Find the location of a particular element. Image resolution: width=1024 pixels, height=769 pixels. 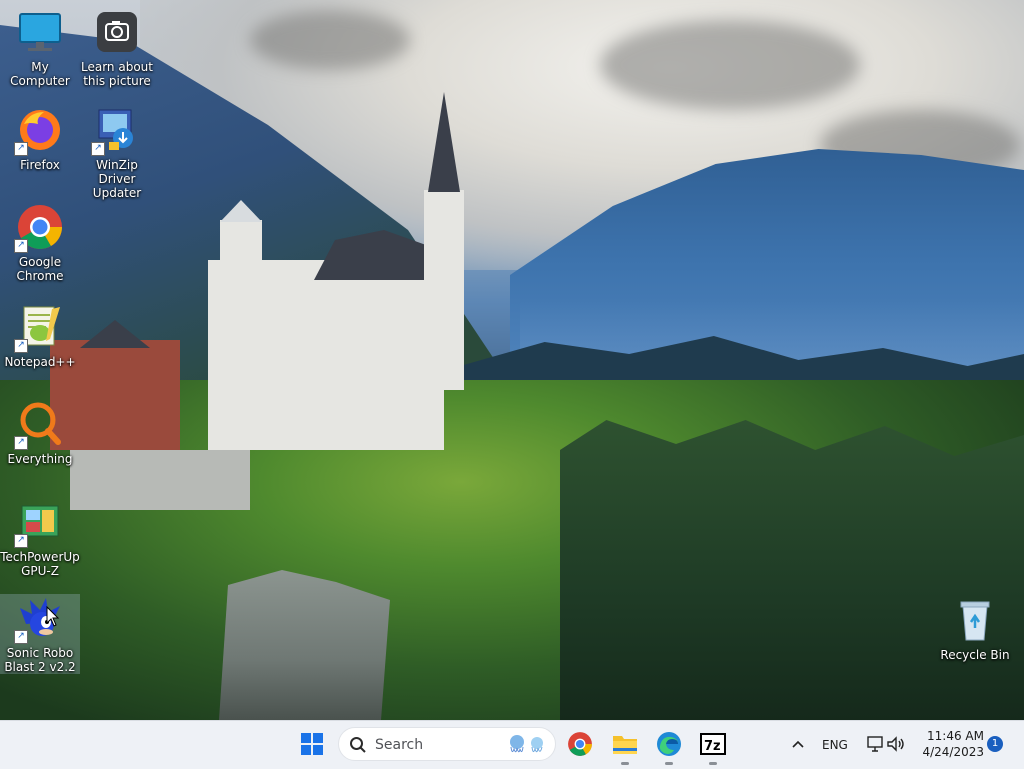

taskbar-chrome-button is located at coordinates (580, 744).